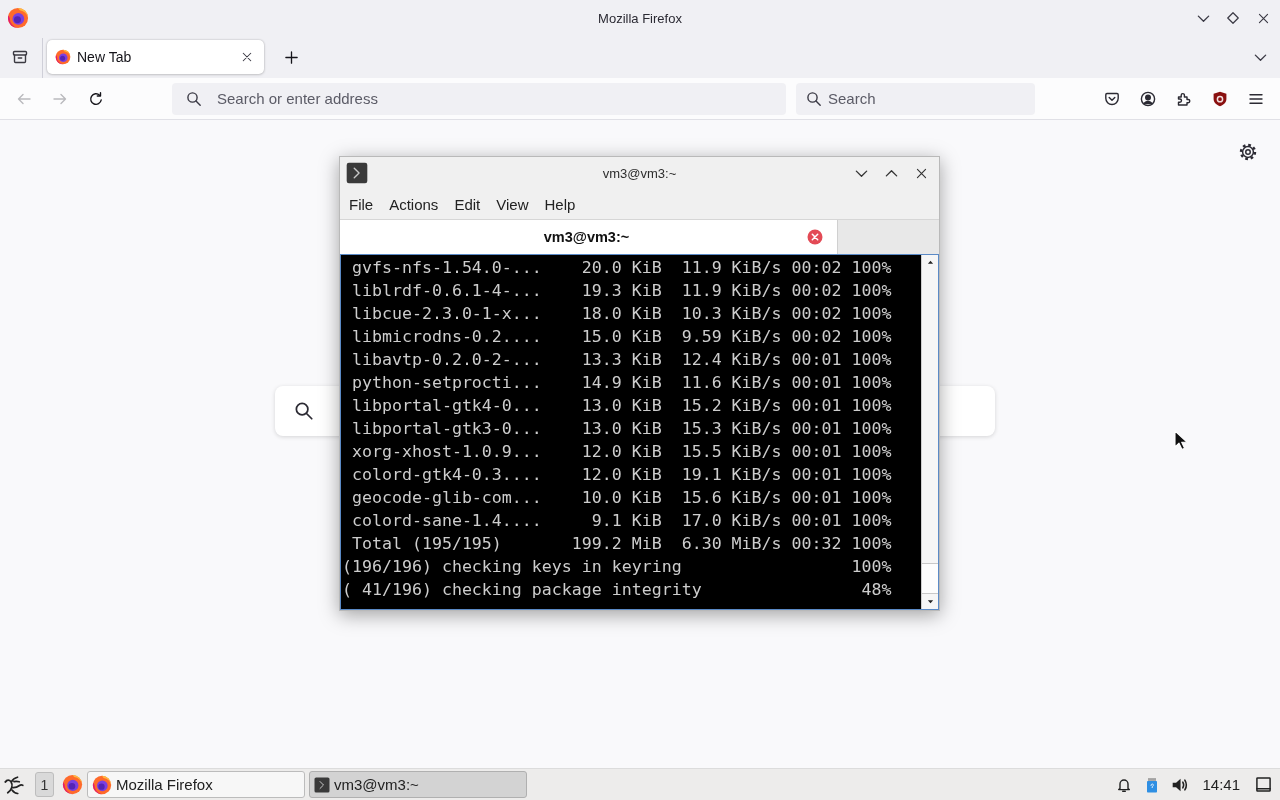 The image size is (1280, 800). Describe the element at coordinates (1233, 18) in the screenshot. I see `diamond-icon` at that location.